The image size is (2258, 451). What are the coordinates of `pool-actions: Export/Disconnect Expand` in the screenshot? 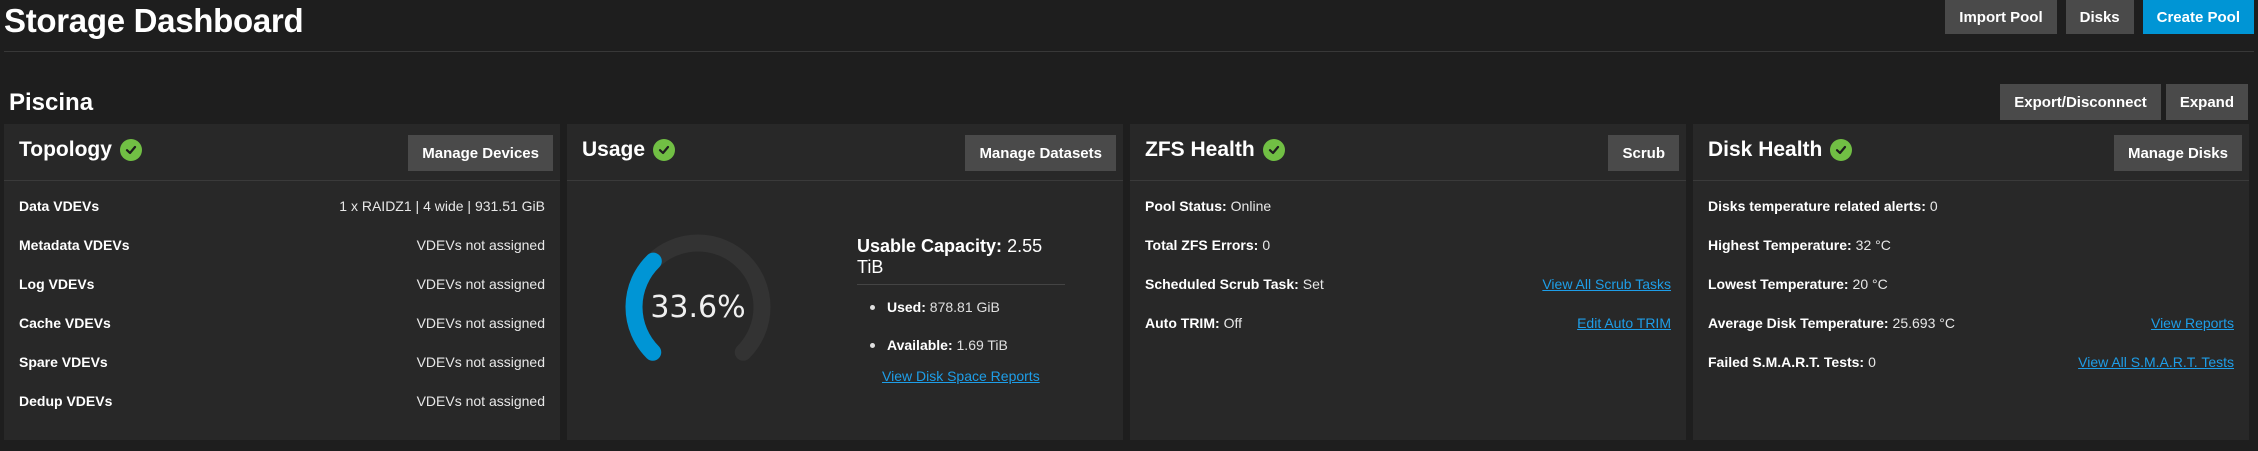 It's located at (2124, 102).